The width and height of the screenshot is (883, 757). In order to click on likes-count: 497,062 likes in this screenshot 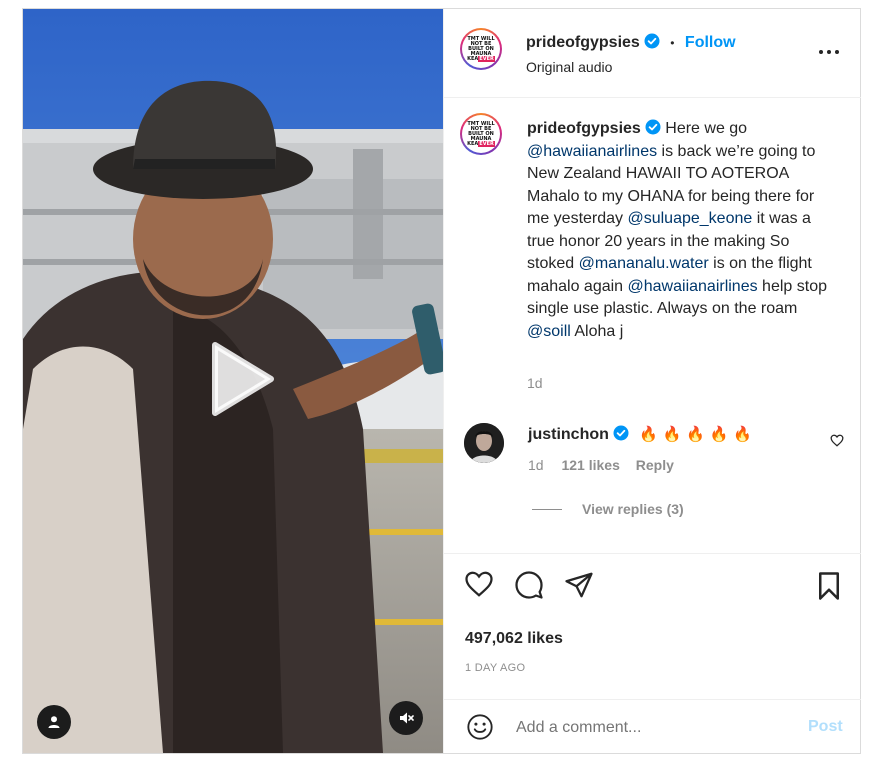, I will do `click(514, 639)`.